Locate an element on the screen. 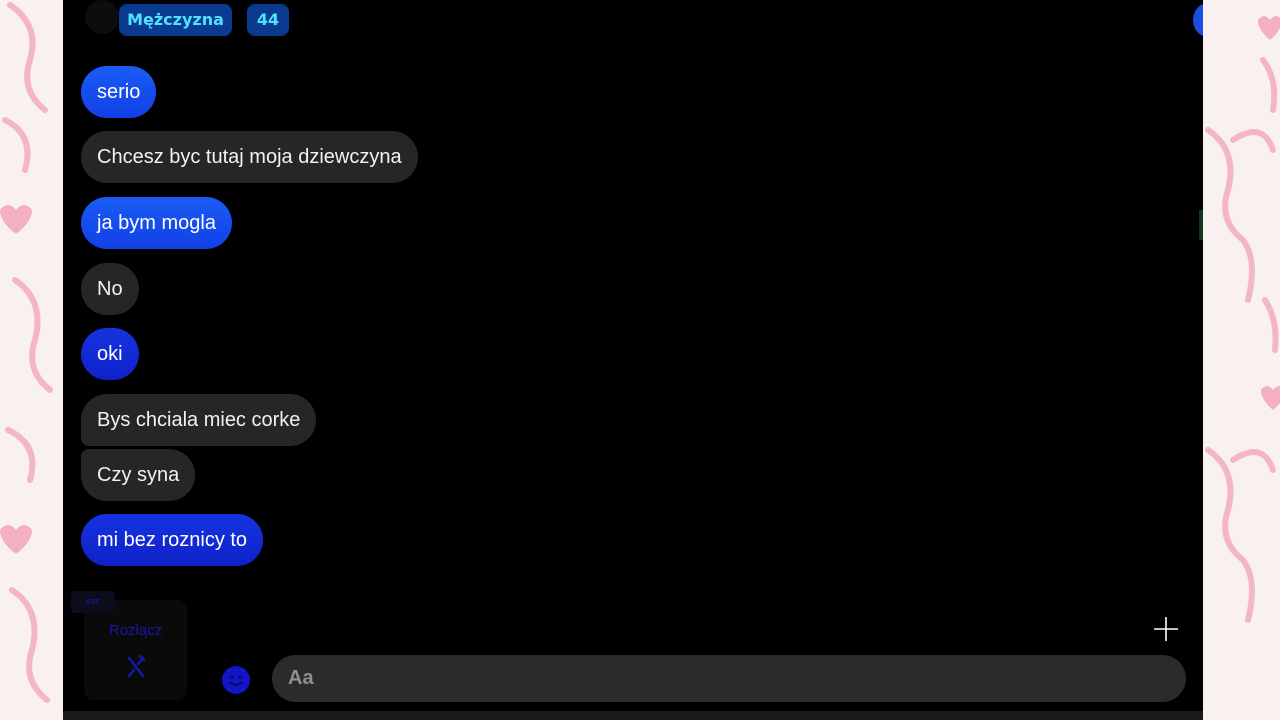 This screenshot has height=720, width=1280. avatar is located at coordinates (102, 17).